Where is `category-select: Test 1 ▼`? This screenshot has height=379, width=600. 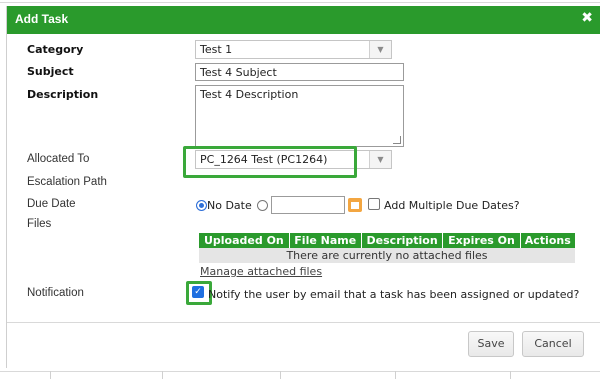 category-select: Test 1 ▼ is located at coordinates (293, 49).